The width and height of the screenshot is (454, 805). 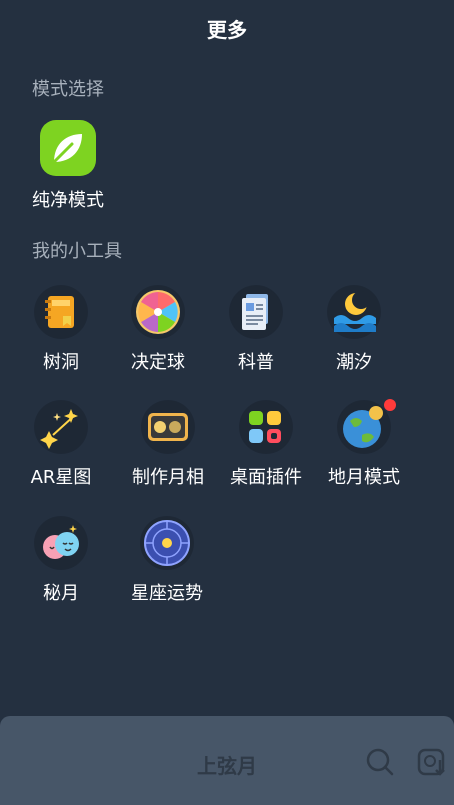 I want to click on tool-desktop-widget: 桌面插件, so click(x=266, y=445).